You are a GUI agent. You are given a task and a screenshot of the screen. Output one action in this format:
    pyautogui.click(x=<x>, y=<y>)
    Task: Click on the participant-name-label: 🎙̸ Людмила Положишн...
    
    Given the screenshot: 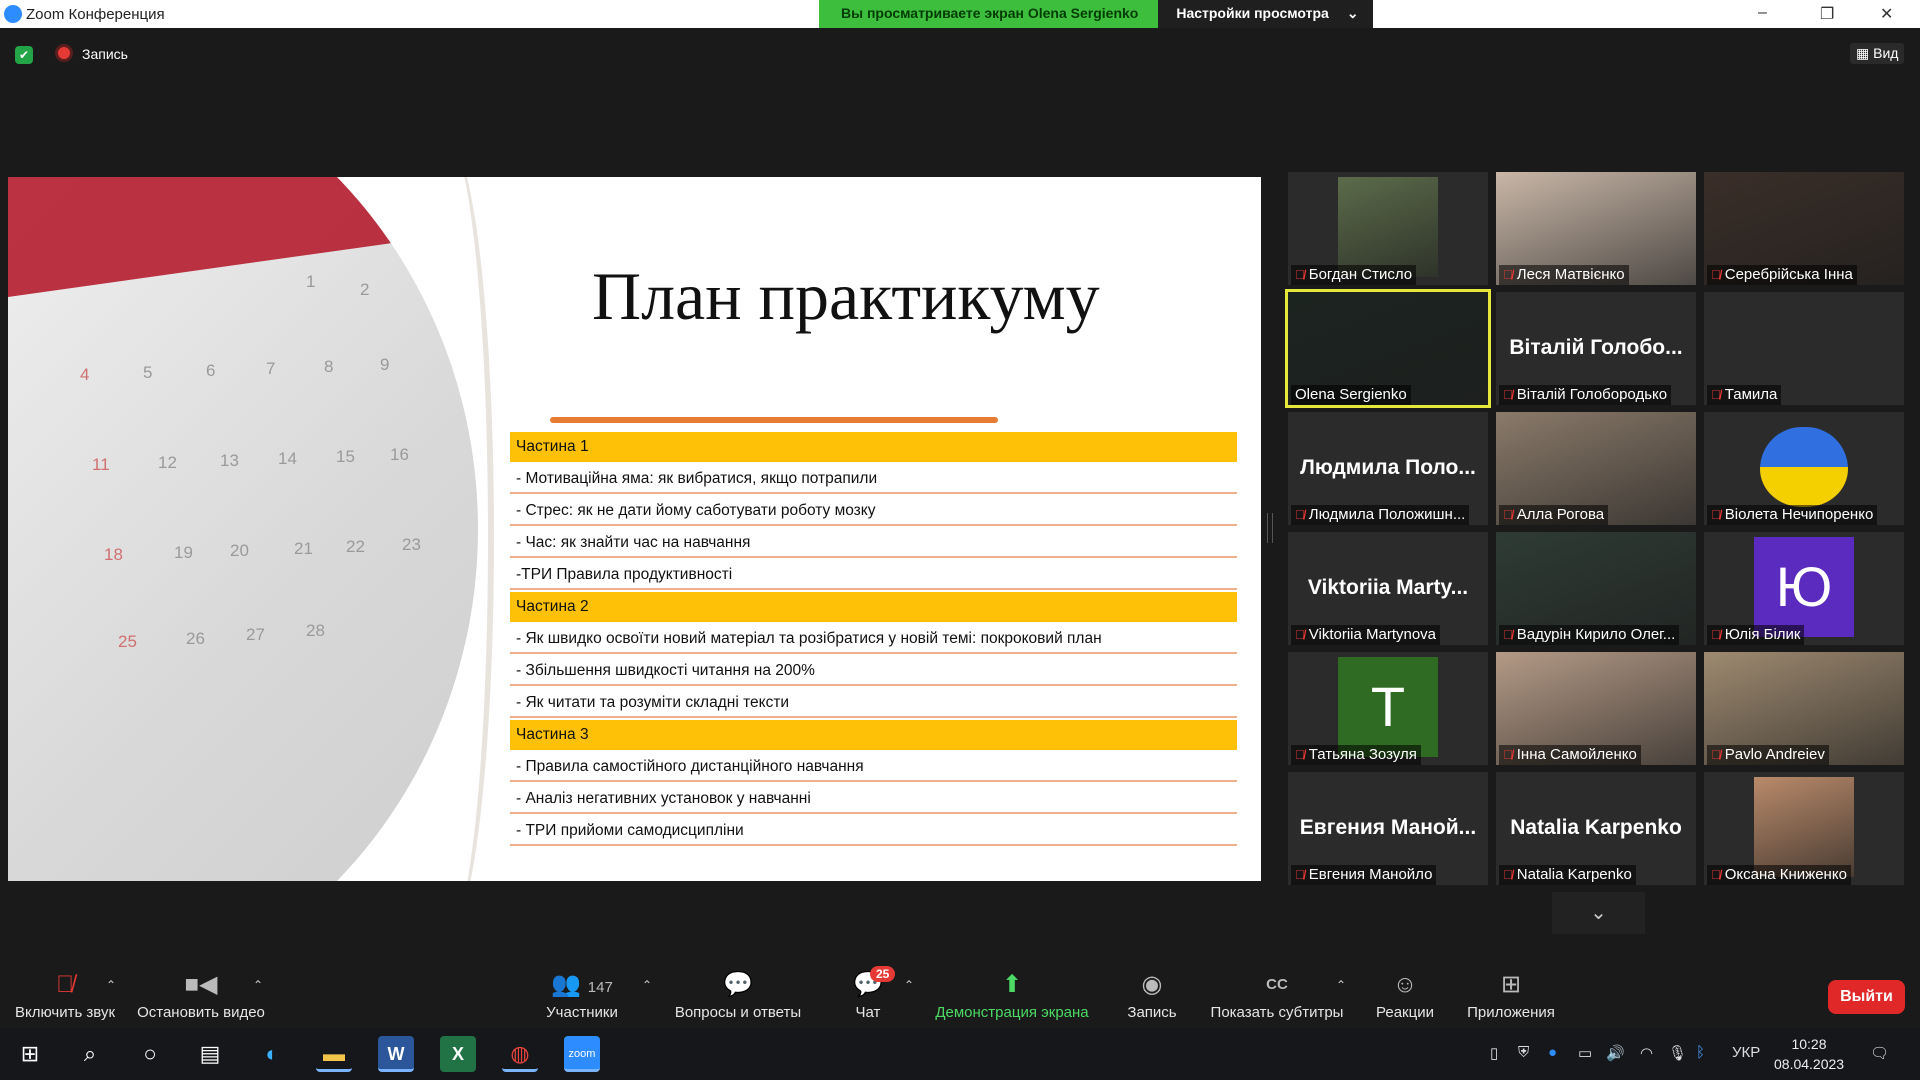 What is the action you would take?
    pyautogui.click(x=1380, y=515)
    